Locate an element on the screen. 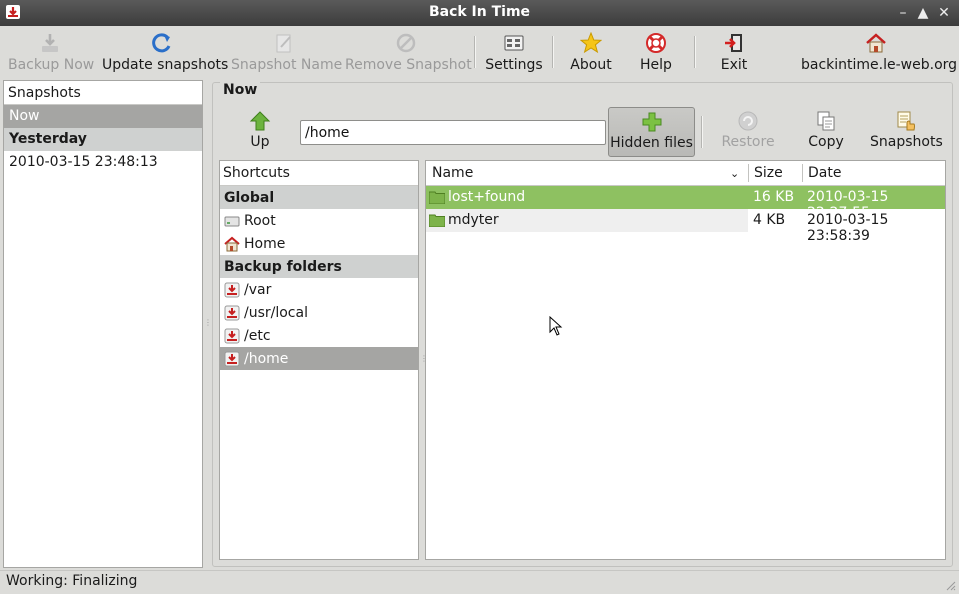 This screenshot has width=959, height=594. exit-button: Exit is located at coordinates (734, 54).